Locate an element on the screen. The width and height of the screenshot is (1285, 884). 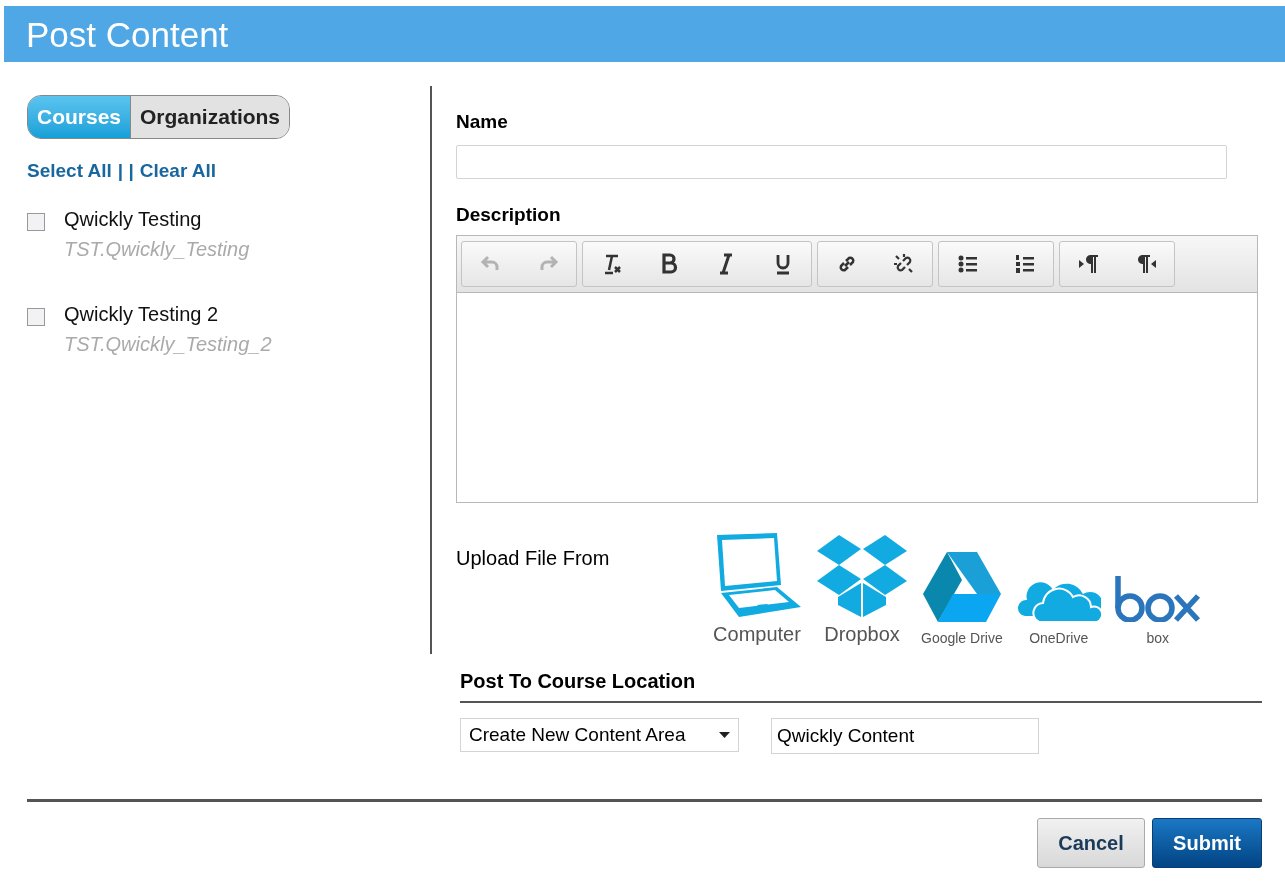
upload-source: Computer is located at coordinates (757, 591).